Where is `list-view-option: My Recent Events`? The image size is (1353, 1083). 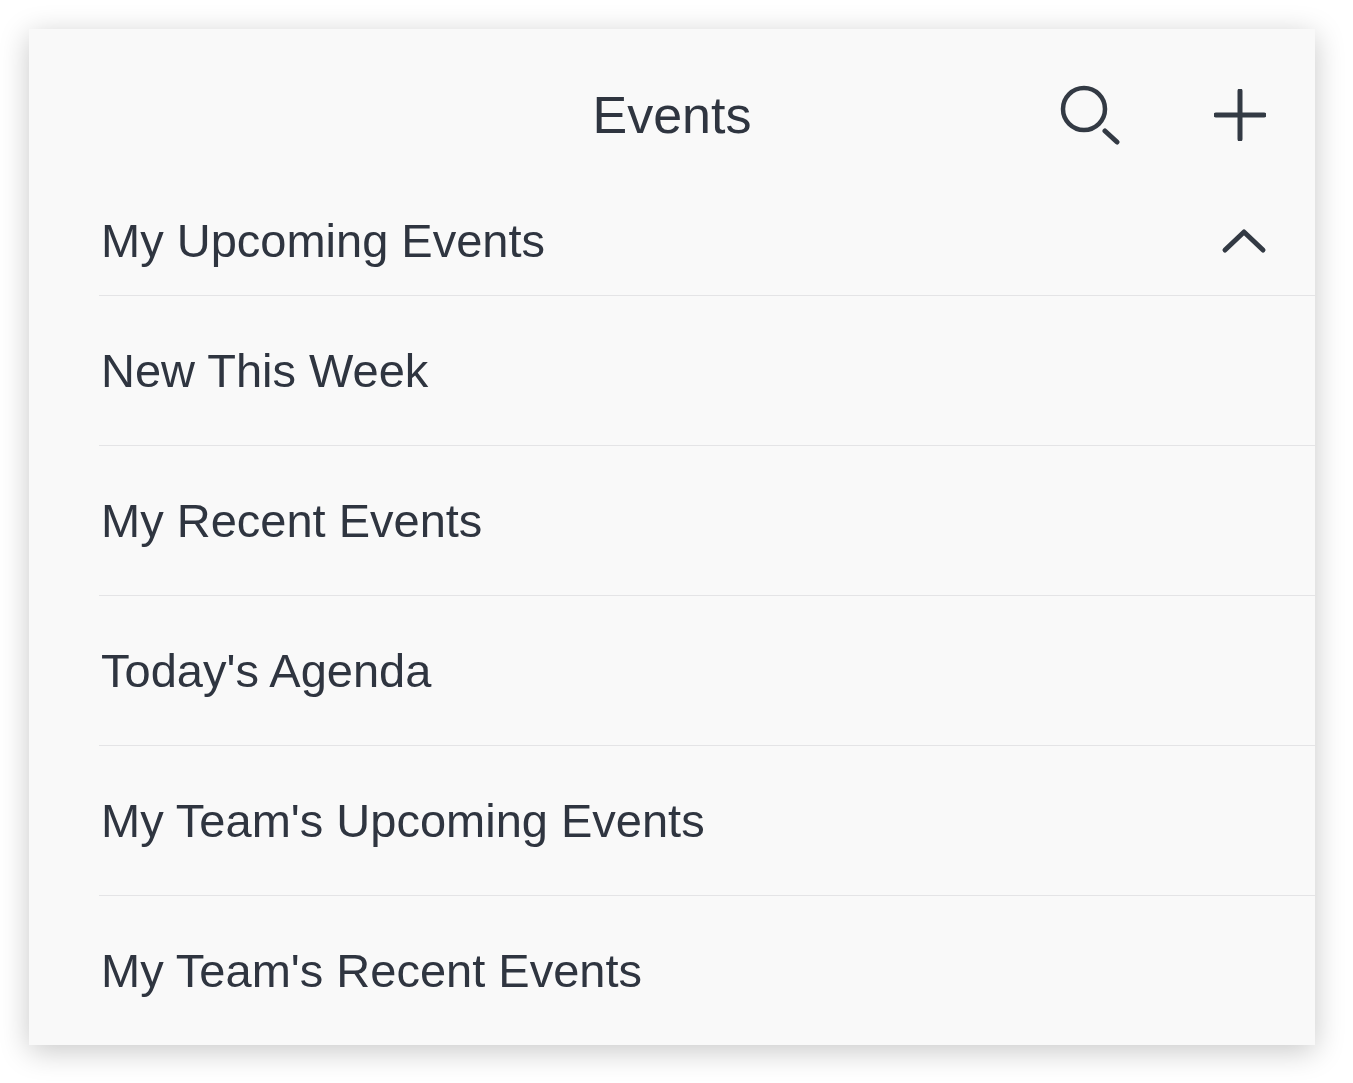 list-view-option: My Recent Events is located at coordinates (292, 520).